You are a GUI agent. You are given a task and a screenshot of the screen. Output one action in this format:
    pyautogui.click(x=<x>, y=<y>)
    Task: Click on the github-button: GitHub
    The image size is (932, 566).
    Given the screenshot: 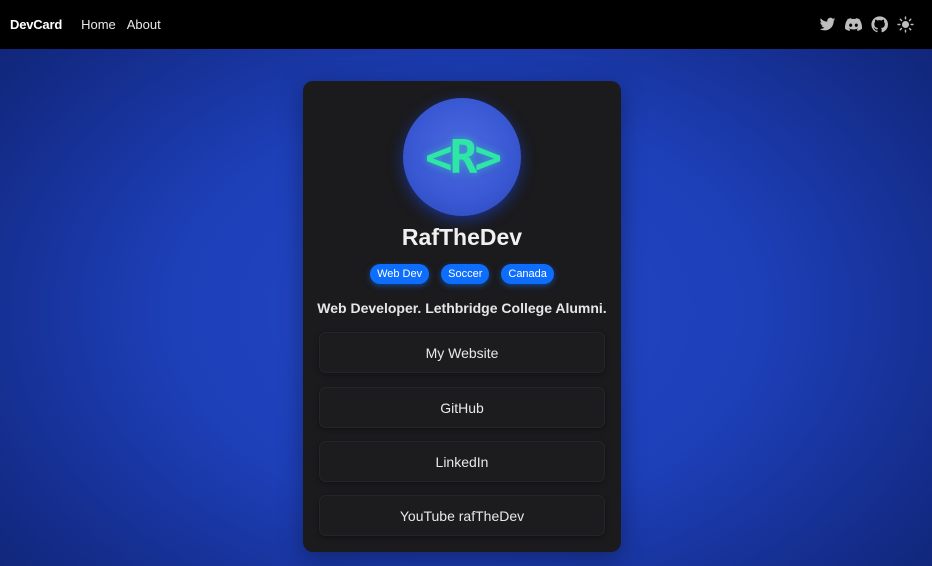 What is the action you would take?
    pyautogui.click(x=462, y=407)
    